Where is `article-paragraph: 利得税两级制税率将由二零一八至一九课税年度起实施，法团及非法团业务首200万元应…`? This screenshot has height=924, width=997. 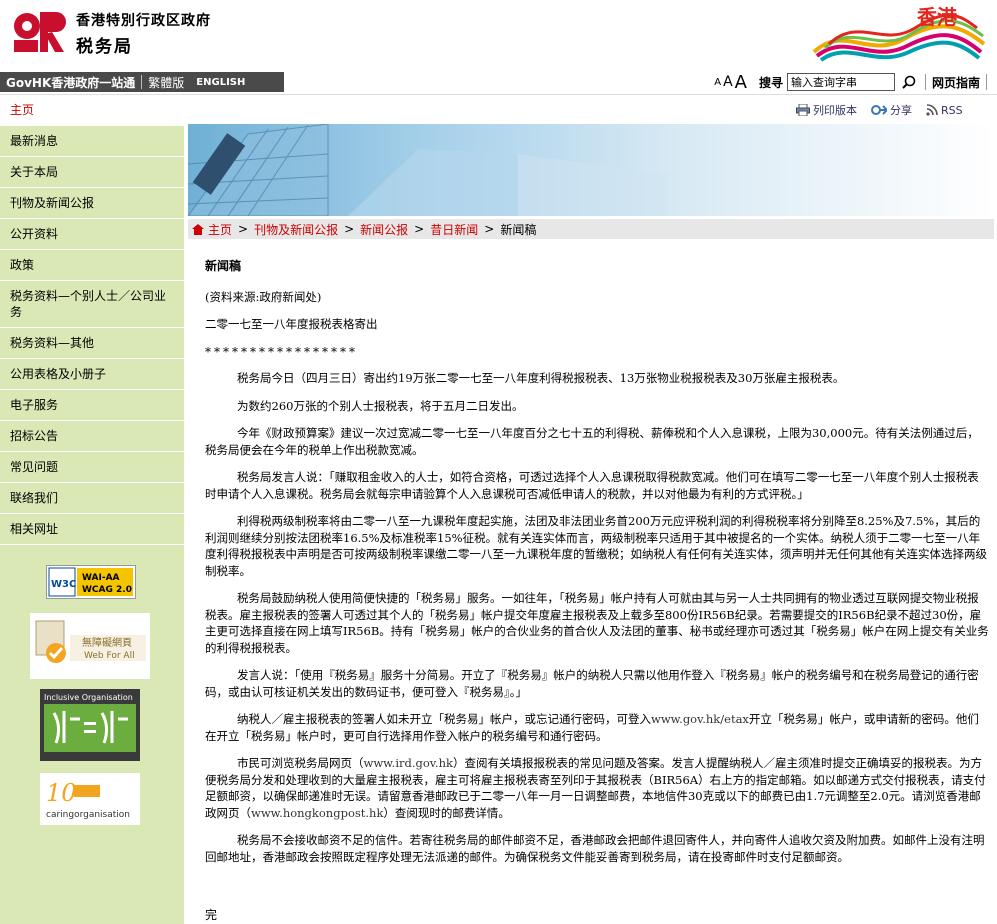
article-paragraph: 利得税两级制税率将由二零一八至一九课税年度起实施，法团及非法团业务首200万元应… is located at coordinates (596, 546).